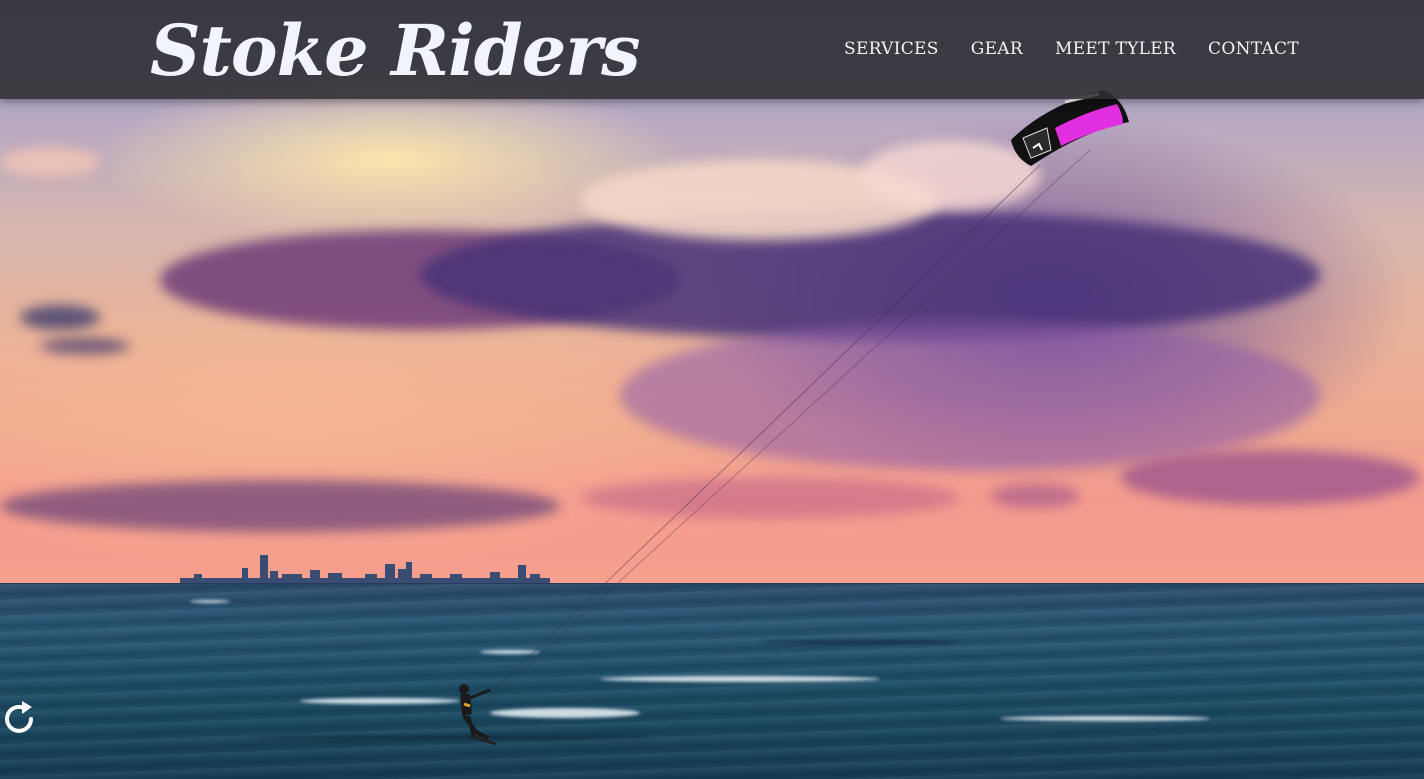 This screenshot has height=779, width=1424. I want to click on reload-icon, so click(20, 719).